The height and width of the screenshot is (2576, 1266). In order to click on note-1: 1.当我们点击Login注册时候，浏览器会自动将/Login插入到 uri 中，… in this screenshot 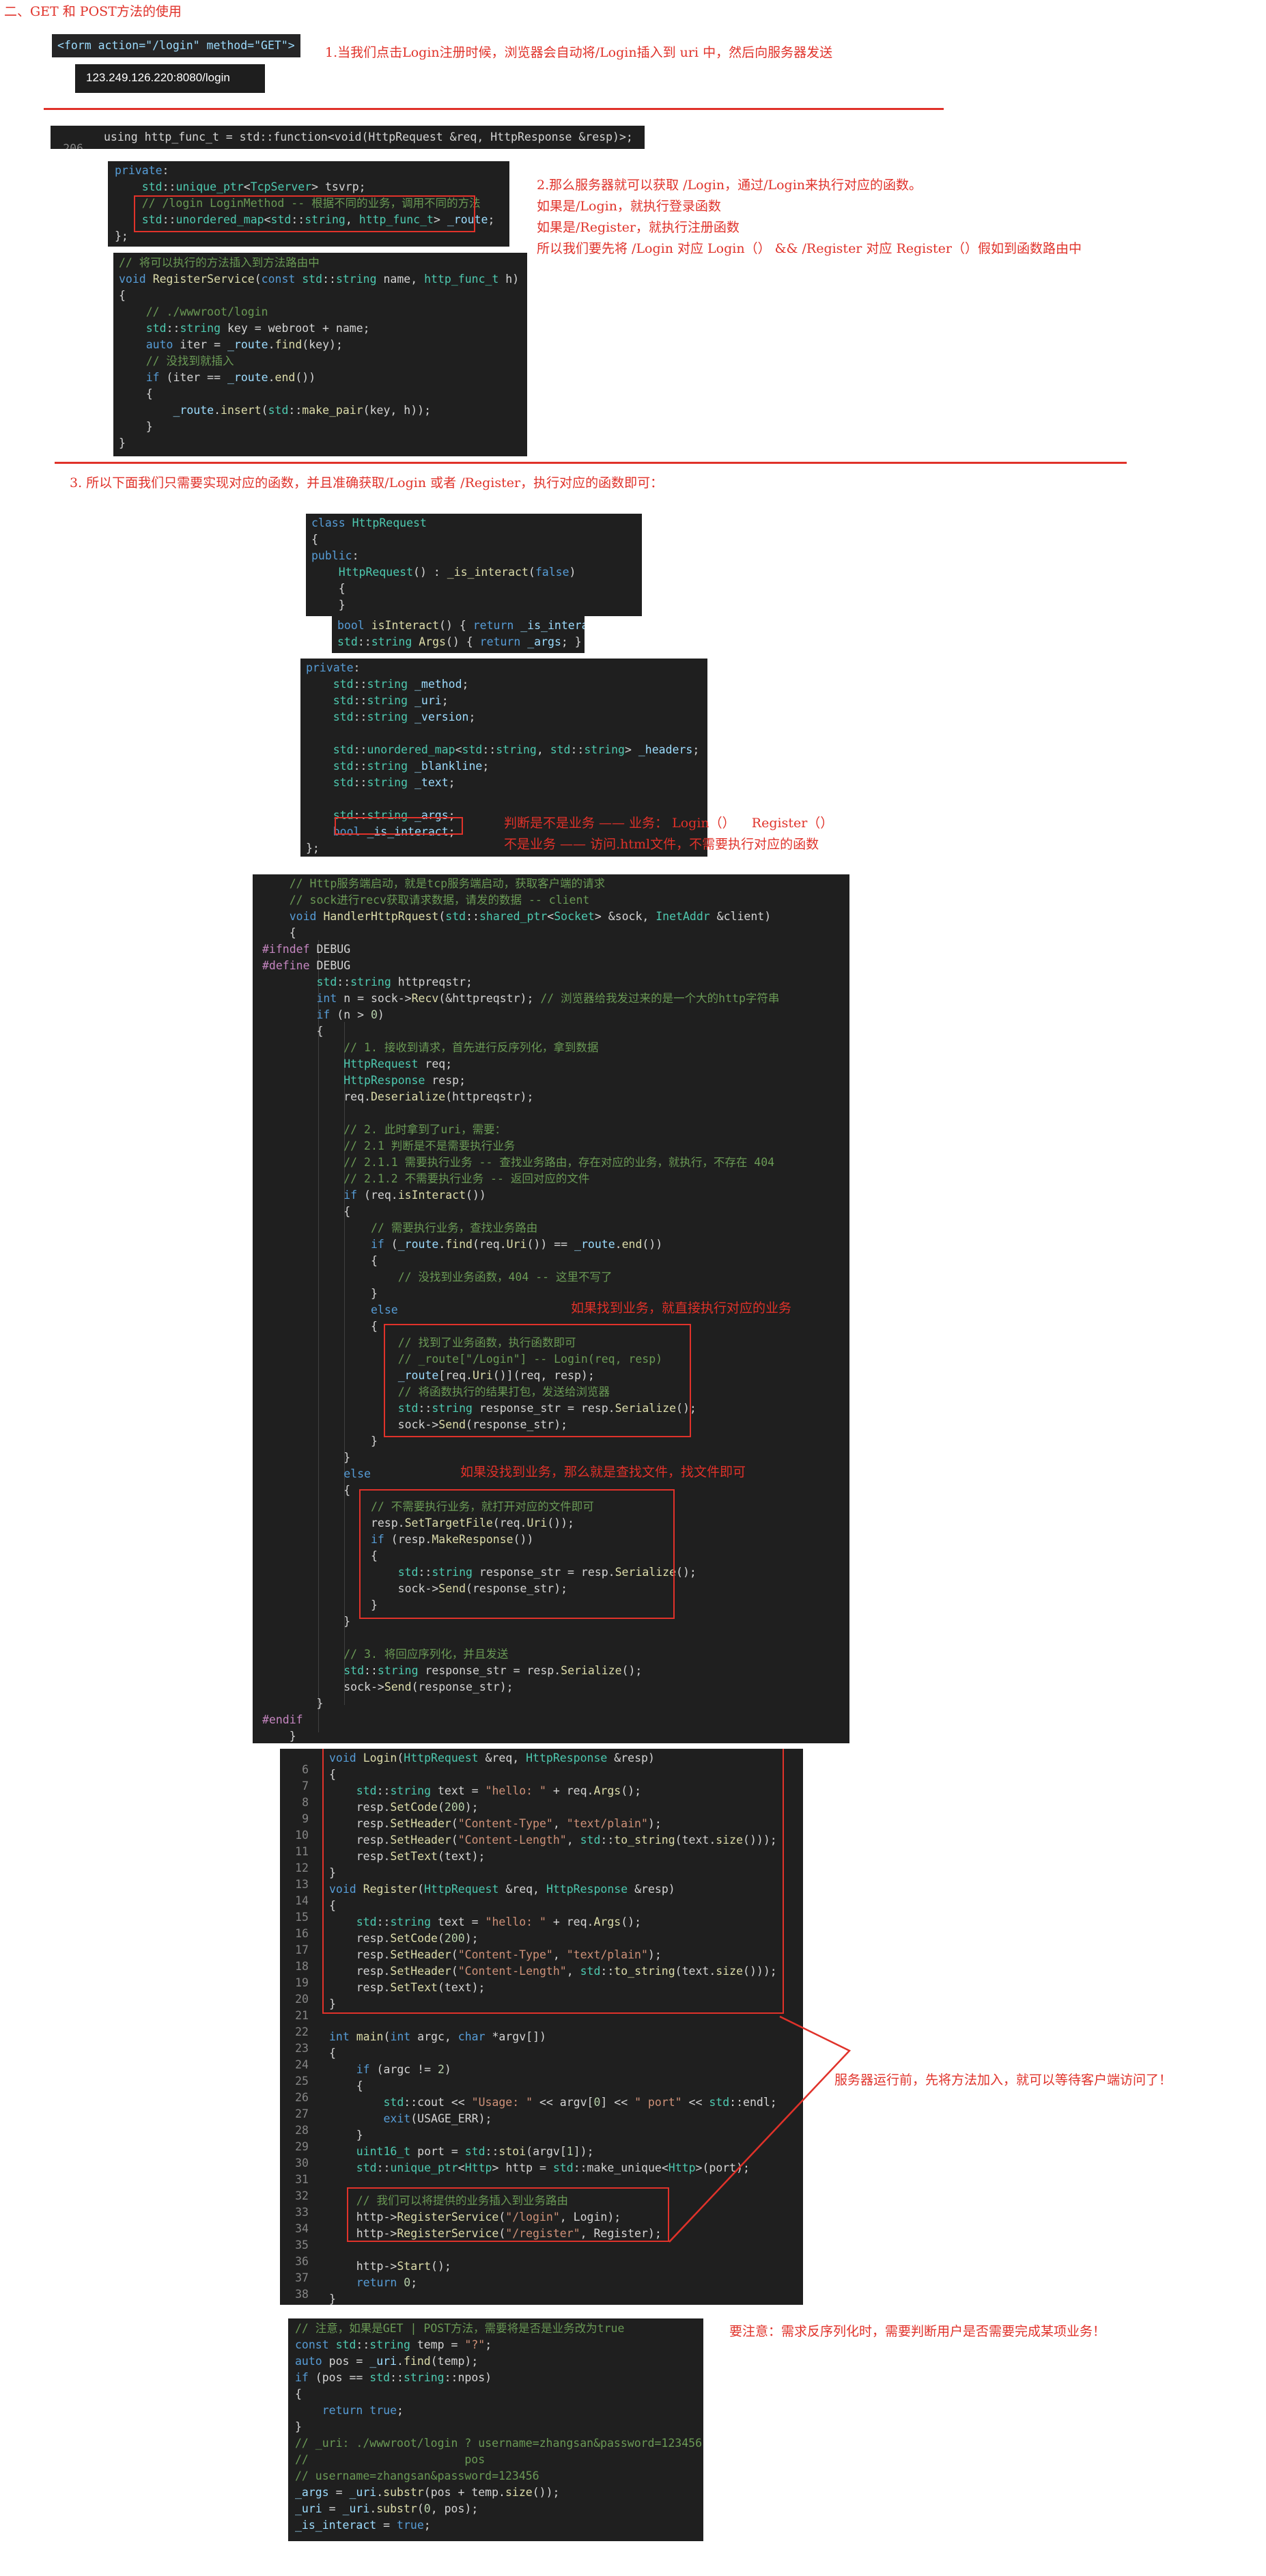, I will do `click(579, 52)`.